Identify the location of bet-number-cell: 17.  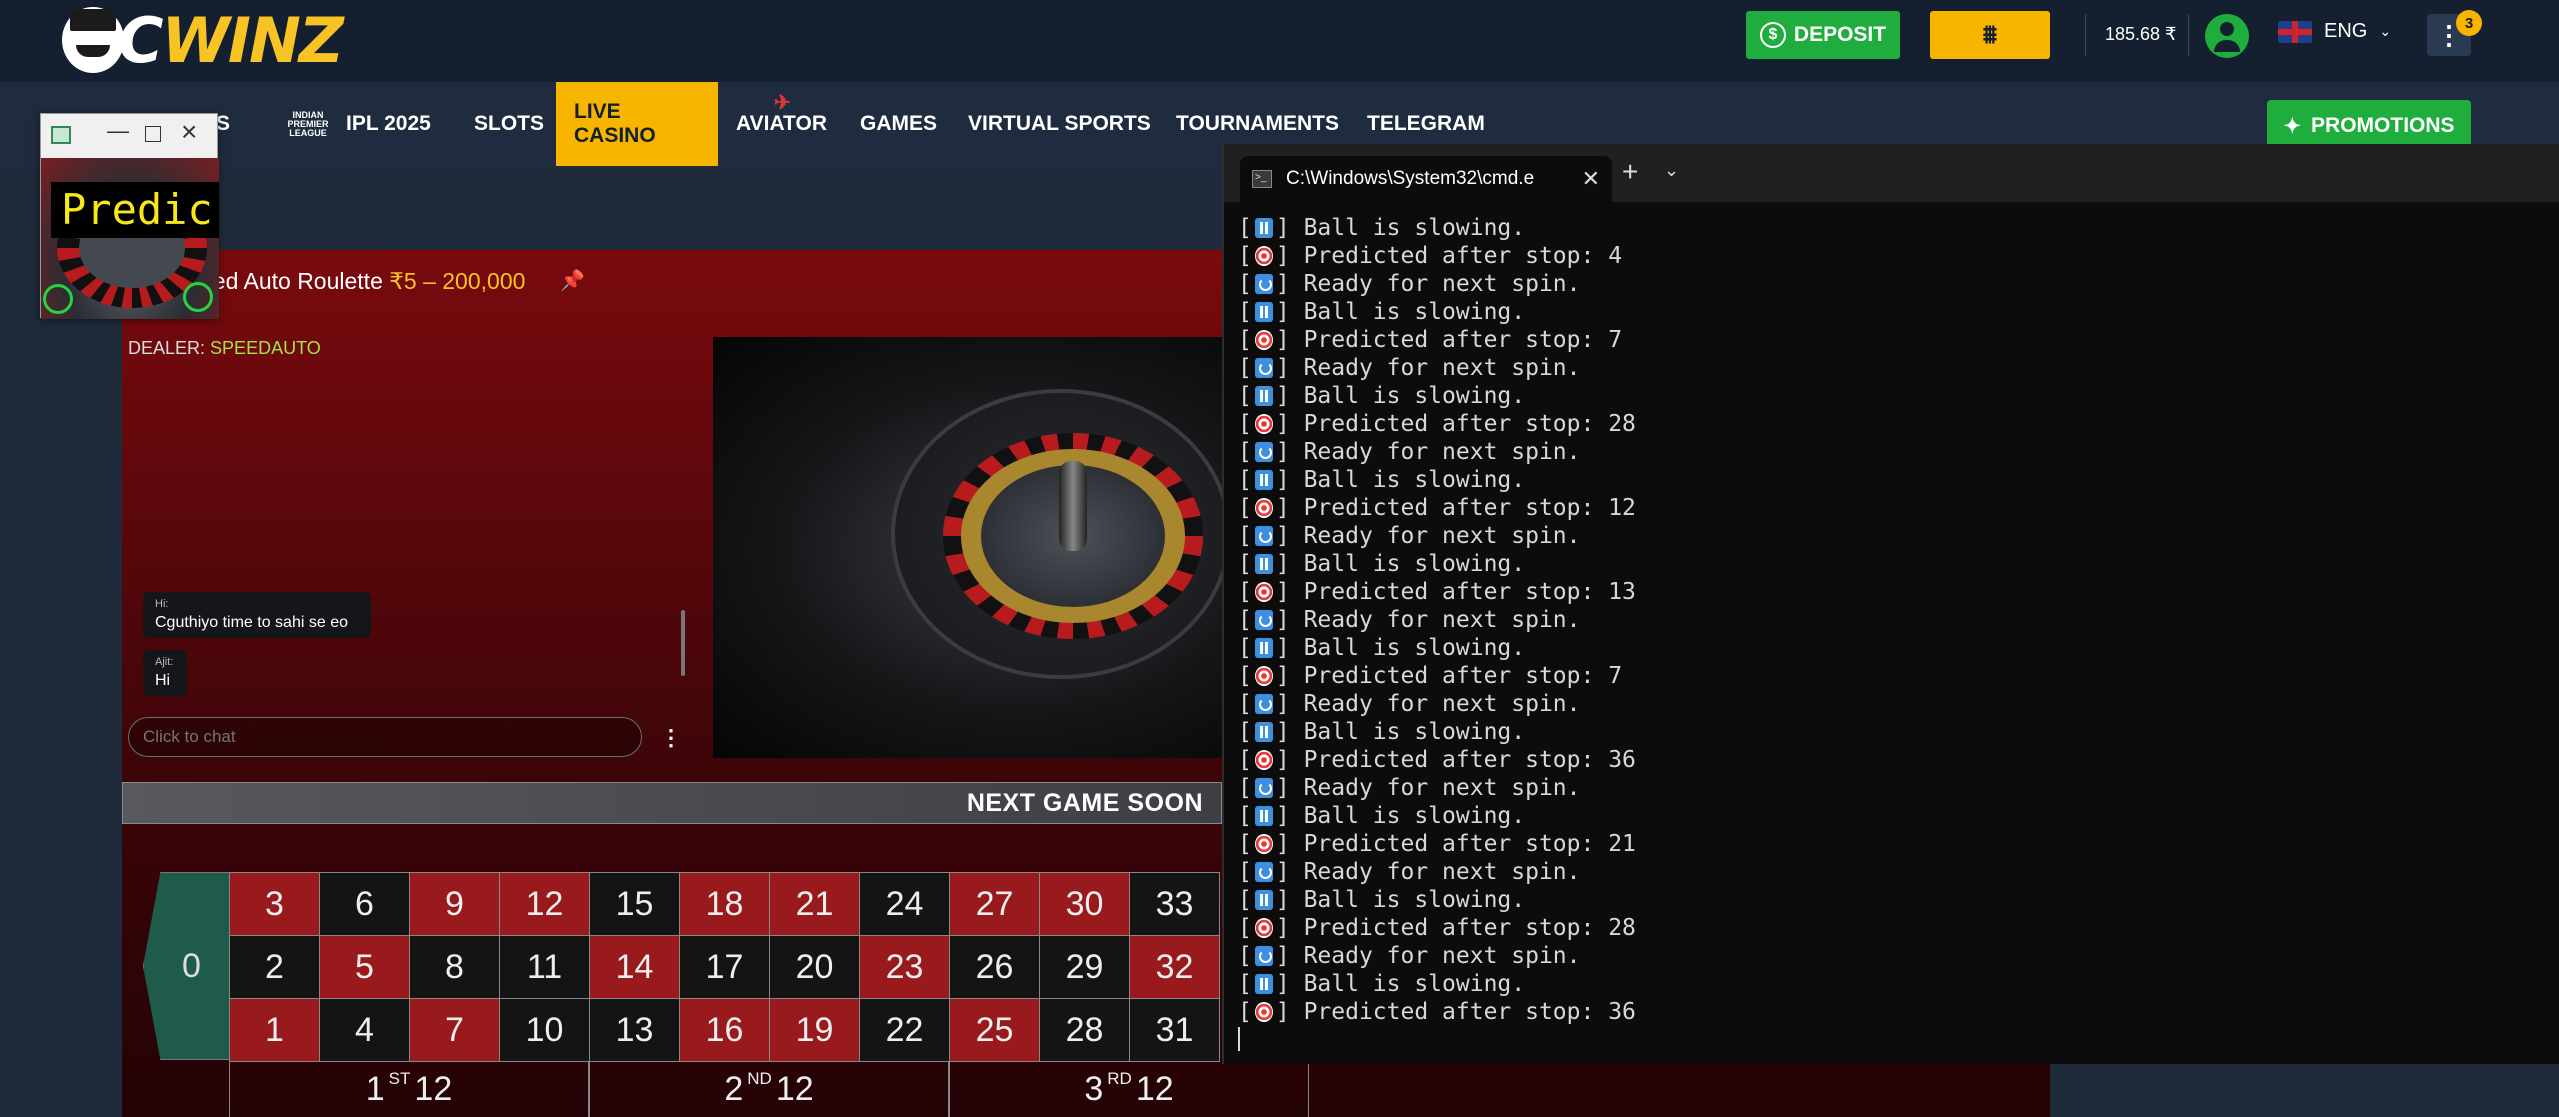
(725, 967).